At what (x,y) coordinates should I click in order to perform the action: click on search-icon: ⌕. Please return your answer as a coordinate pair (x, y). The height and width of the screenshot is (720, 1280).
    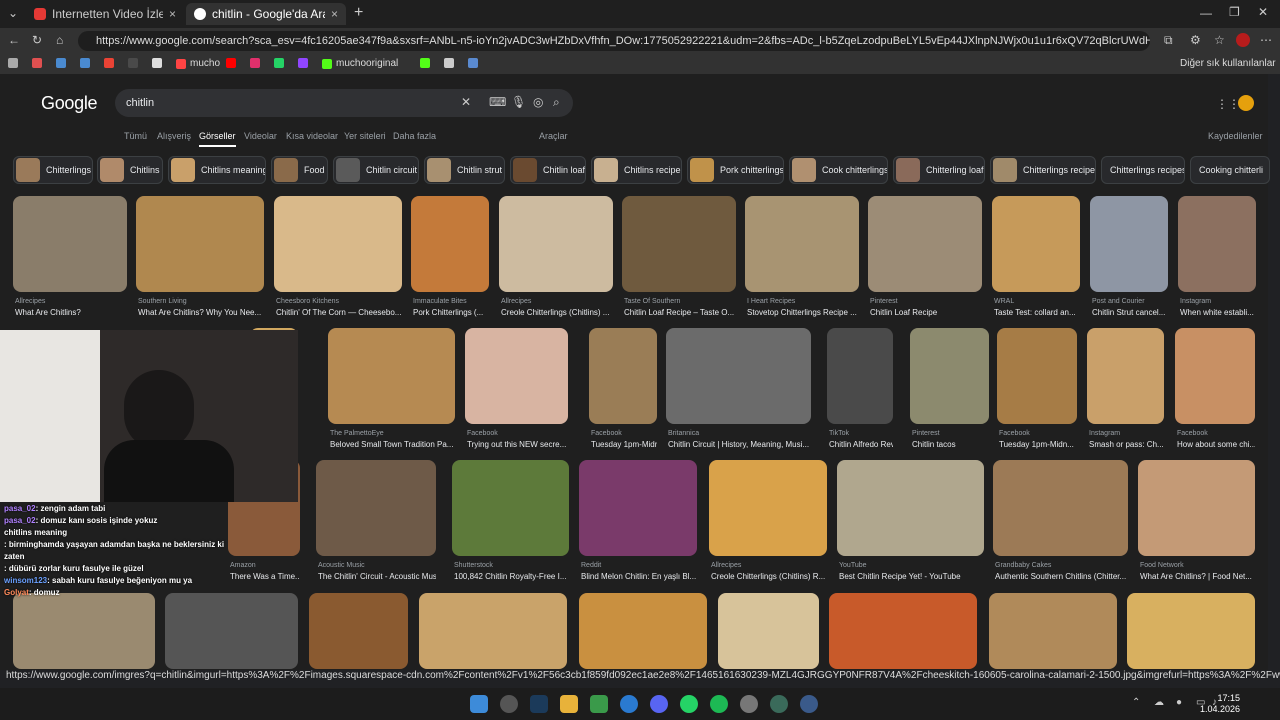
    Looking at the image, I should click on (556, 102).